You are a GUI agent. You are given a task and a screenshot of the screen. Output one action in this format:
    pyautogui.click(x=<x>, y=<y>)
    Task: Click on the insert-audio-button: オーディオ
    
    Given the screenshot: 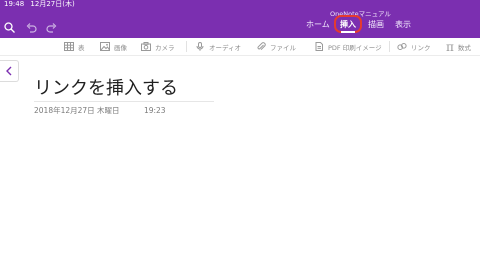 What is the action you would take?
    pyautogui.click(x=218, y=46)
    